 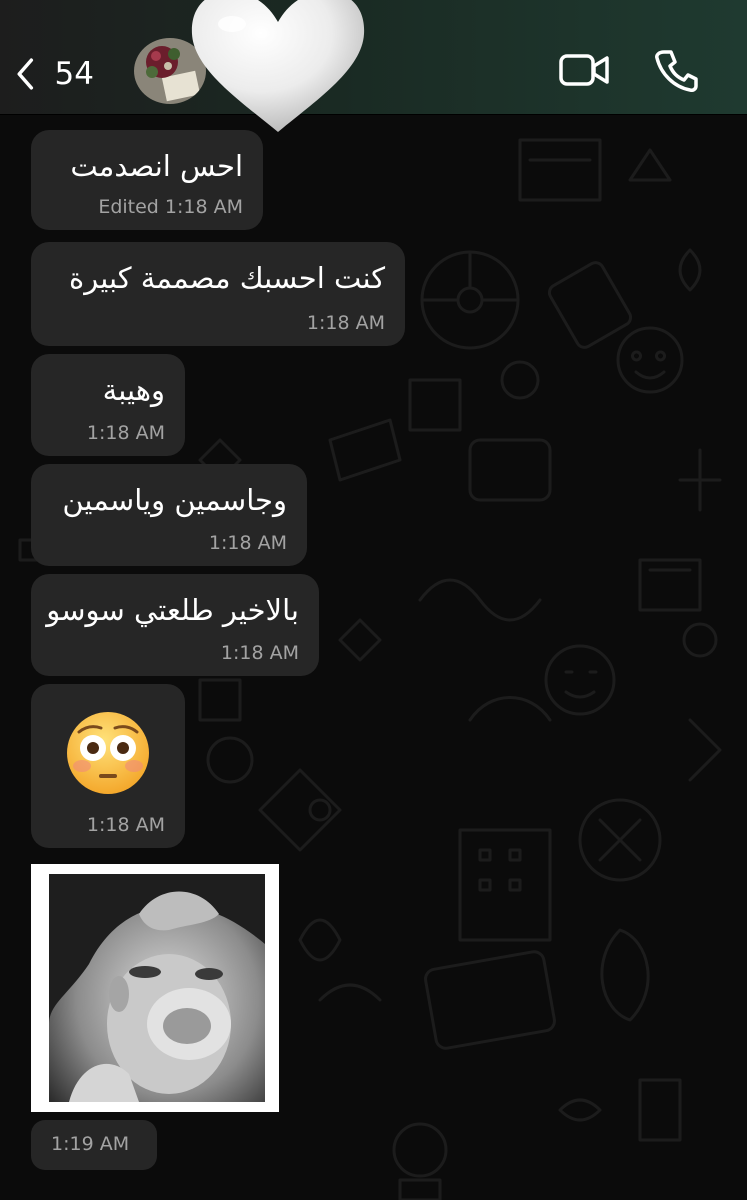 What do you see at coordinates (156, 166) in the screenshot?
I see `message-text: احس انصدمت` at bounding box center [156, 166].